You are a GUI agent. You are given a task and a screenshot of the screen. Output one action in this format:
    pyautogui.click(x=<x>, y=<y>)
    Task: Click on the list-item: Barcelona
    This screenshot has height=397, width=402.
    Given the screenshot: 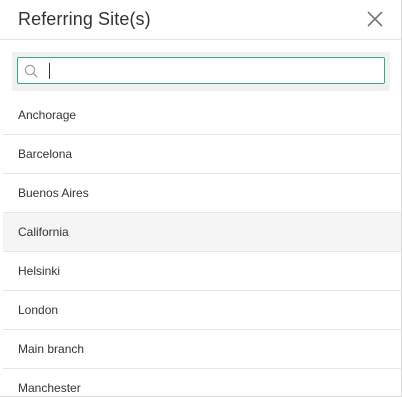 What is the action you would take?
    pyautogui.click(x=202, y=154)
    